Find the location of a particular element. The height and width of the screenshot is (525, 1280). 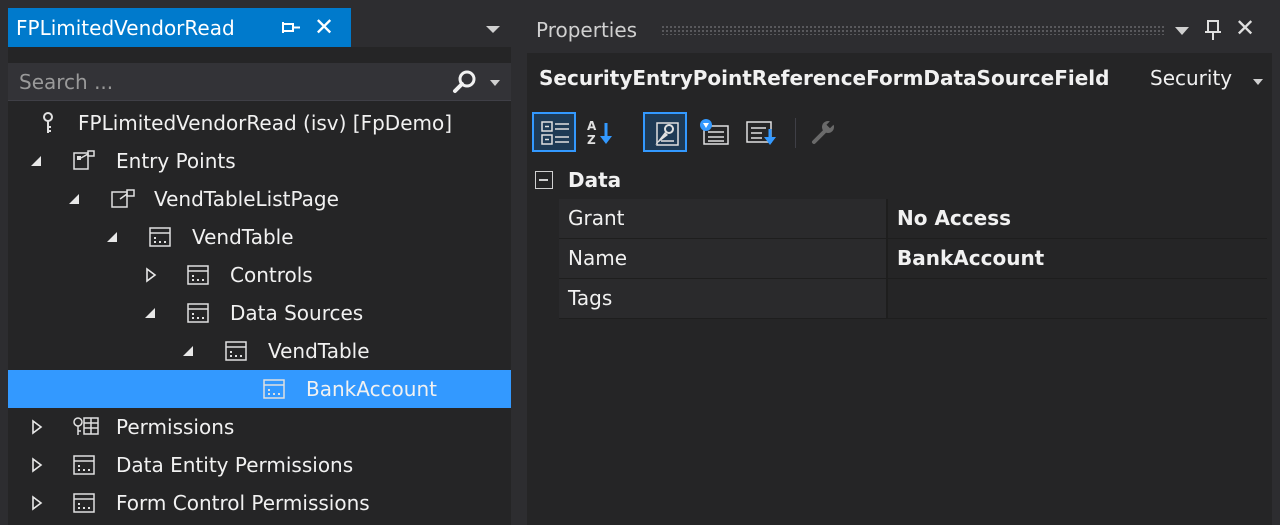

events-icon is located at coordinates (714, 132).